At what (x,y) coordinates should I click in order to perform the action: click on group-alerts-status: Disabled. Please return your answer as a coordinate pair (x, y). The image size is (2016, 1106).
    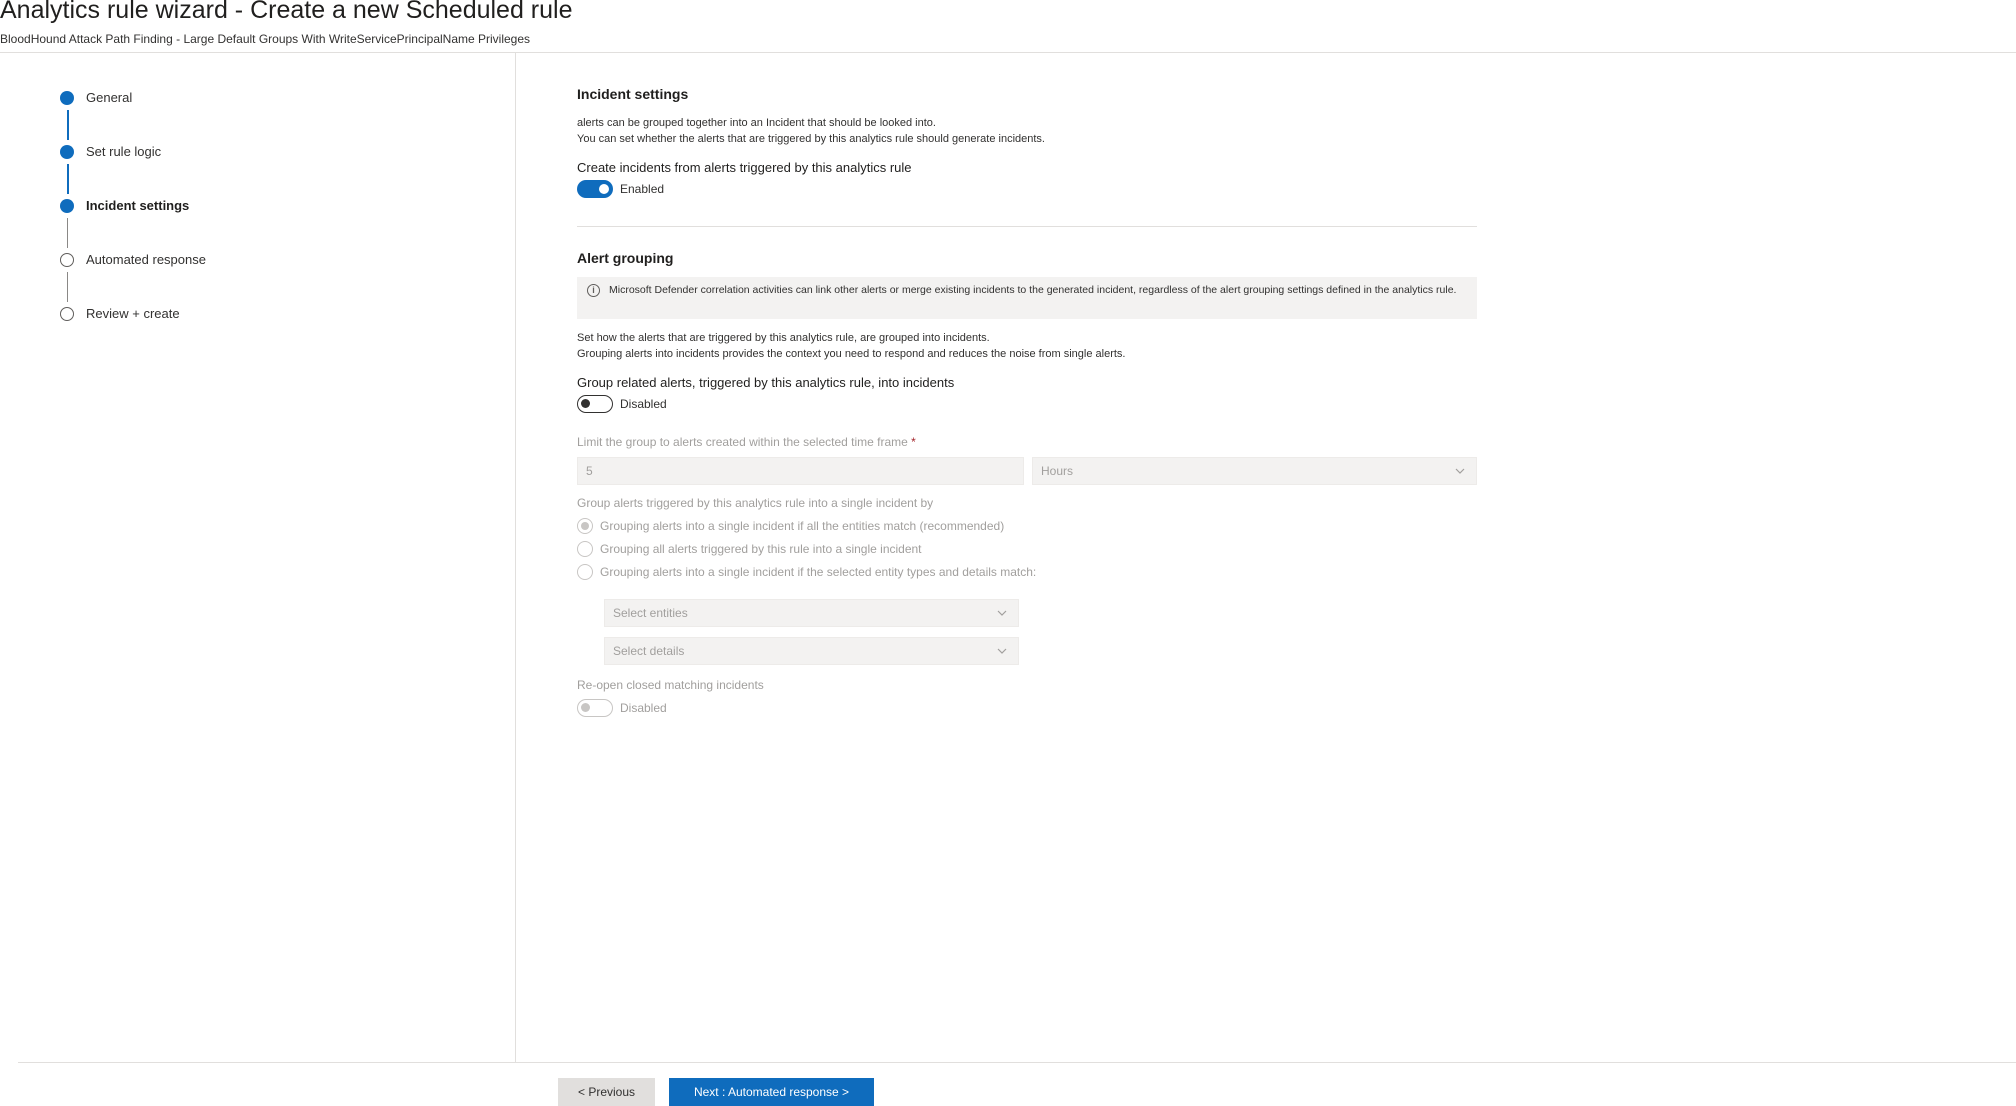
    Looking at the image, I should click on (643, 404).